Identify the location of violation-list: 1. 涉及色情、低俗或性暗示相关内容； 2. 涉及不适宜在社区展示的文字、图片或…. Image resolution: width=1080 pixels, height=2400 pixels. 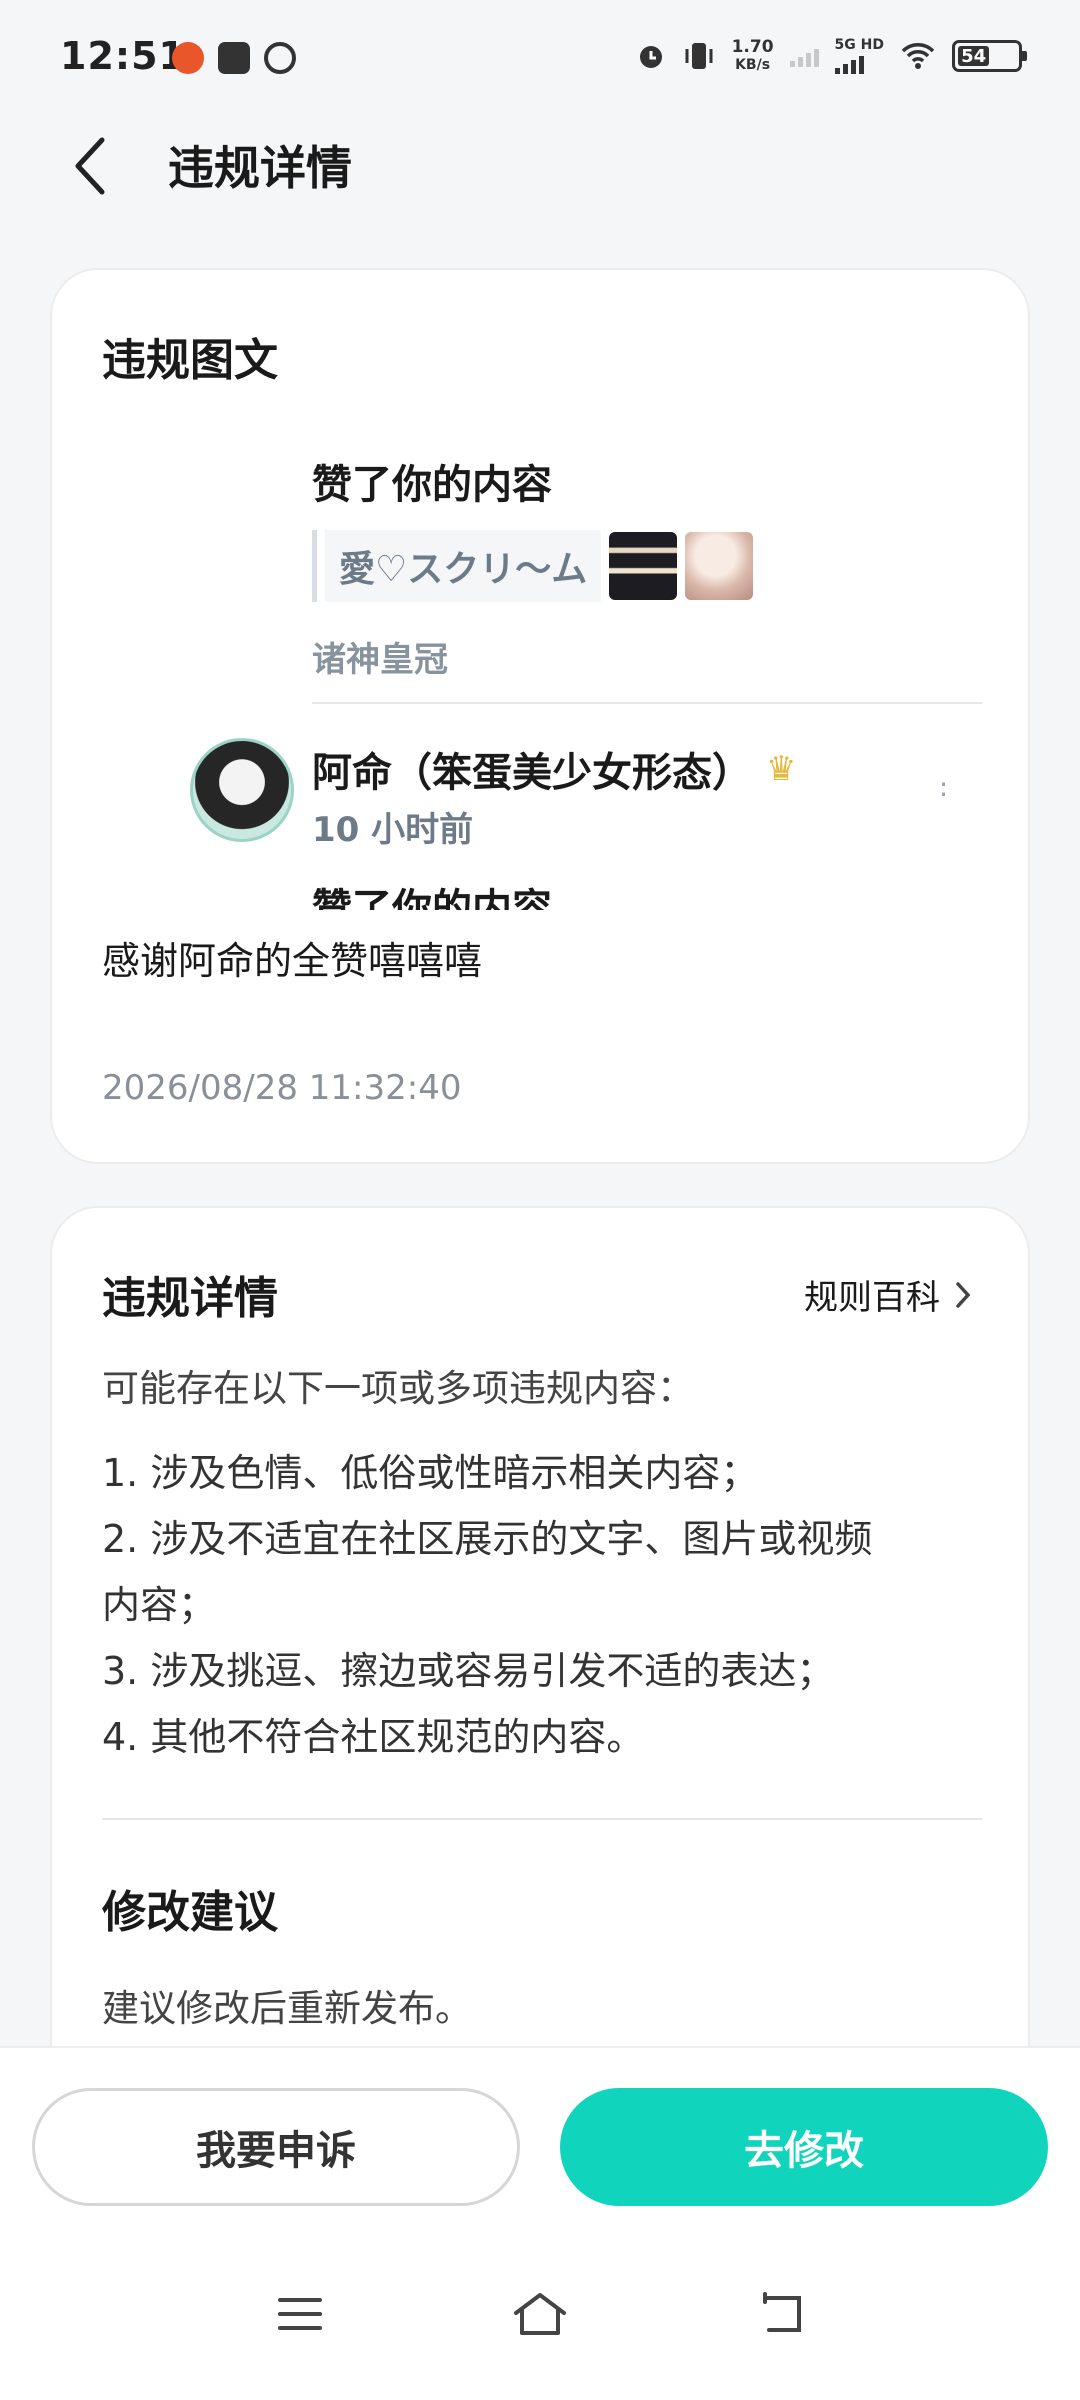
(542, 1605).